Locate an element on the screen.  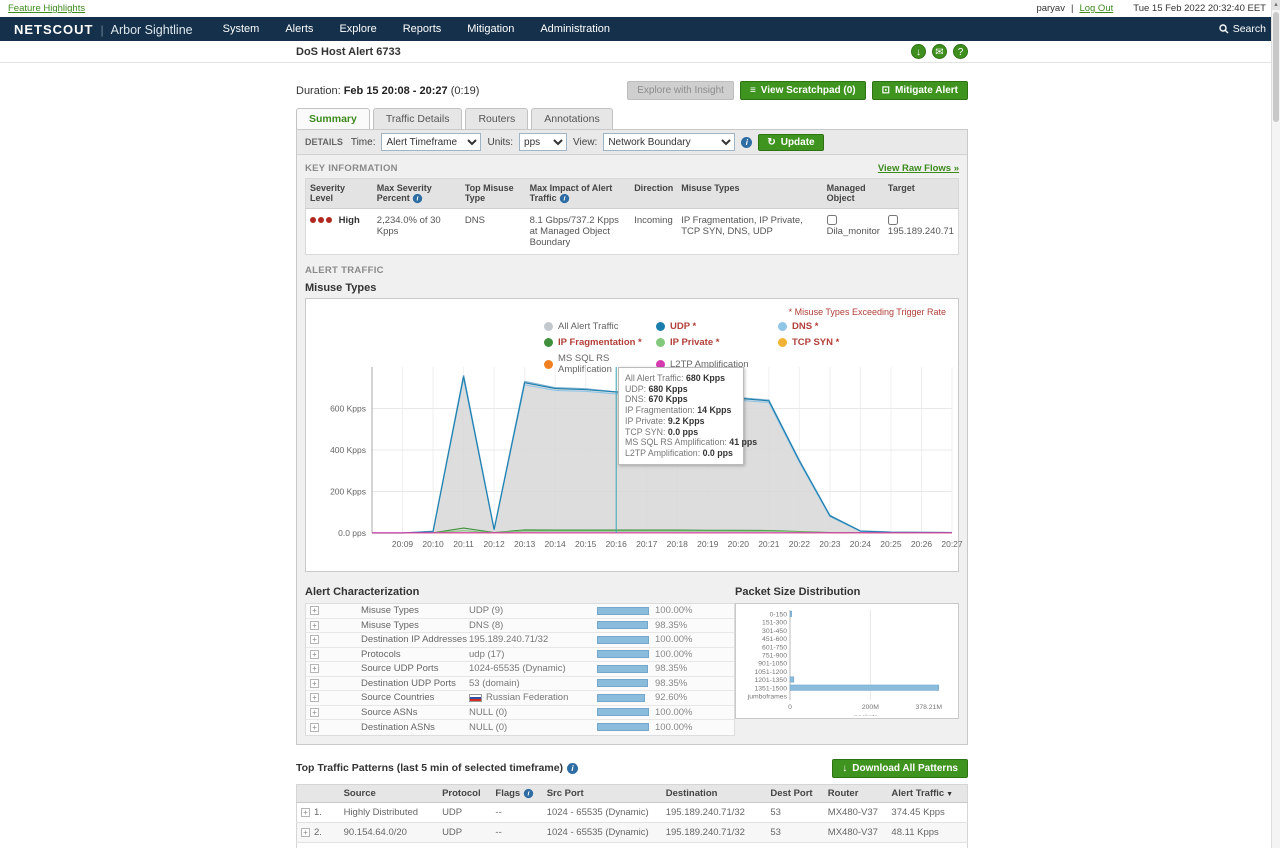
column-header-dest-port: Dest Port is located at coordinates (795, 793).